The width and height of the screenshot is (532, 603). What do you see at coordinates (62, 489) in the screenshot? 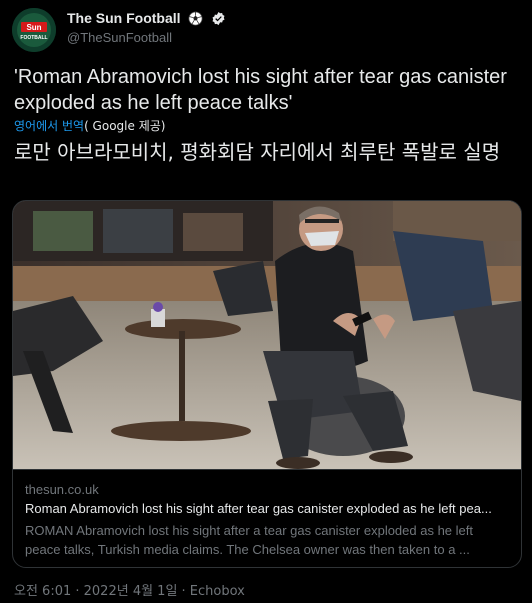
I see `card-domain: thesun.co.uk` at bounding box center [62, 489].